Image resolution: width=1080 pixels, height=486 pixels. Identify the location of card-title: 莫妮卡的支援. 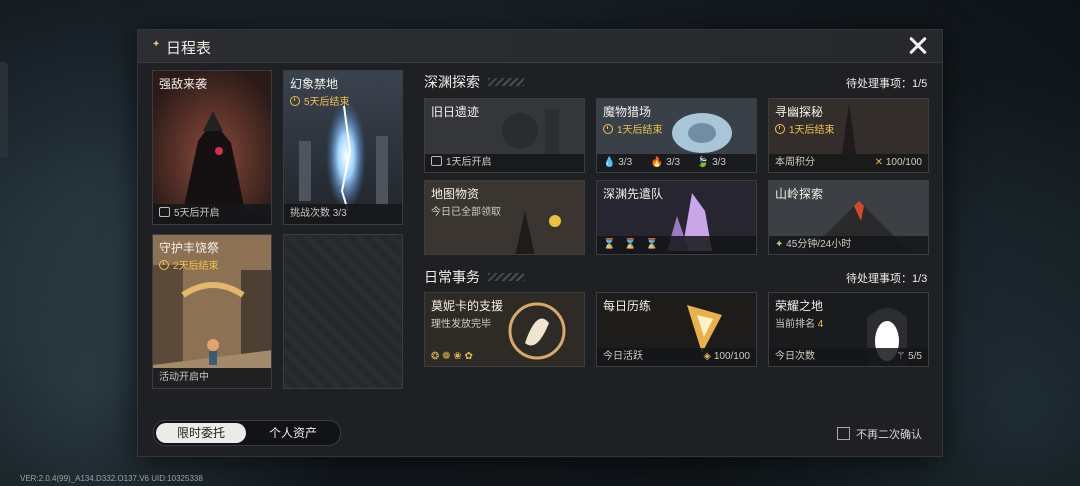
(467, 306).